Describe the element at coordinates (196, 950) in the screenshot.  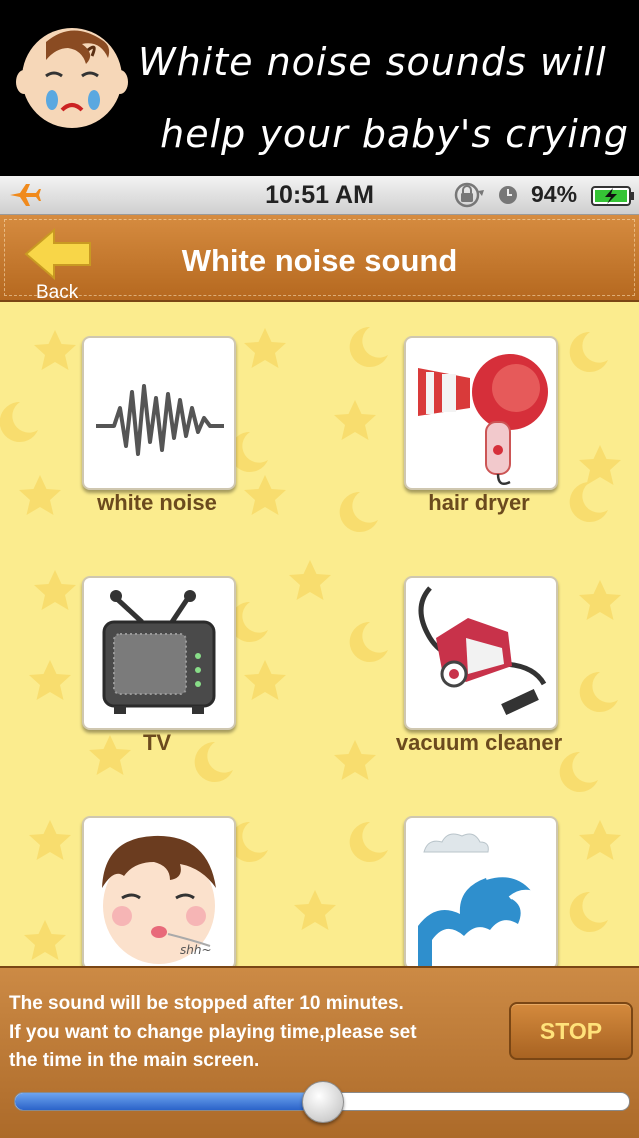
I see `shh-badge: shh~` at that location.